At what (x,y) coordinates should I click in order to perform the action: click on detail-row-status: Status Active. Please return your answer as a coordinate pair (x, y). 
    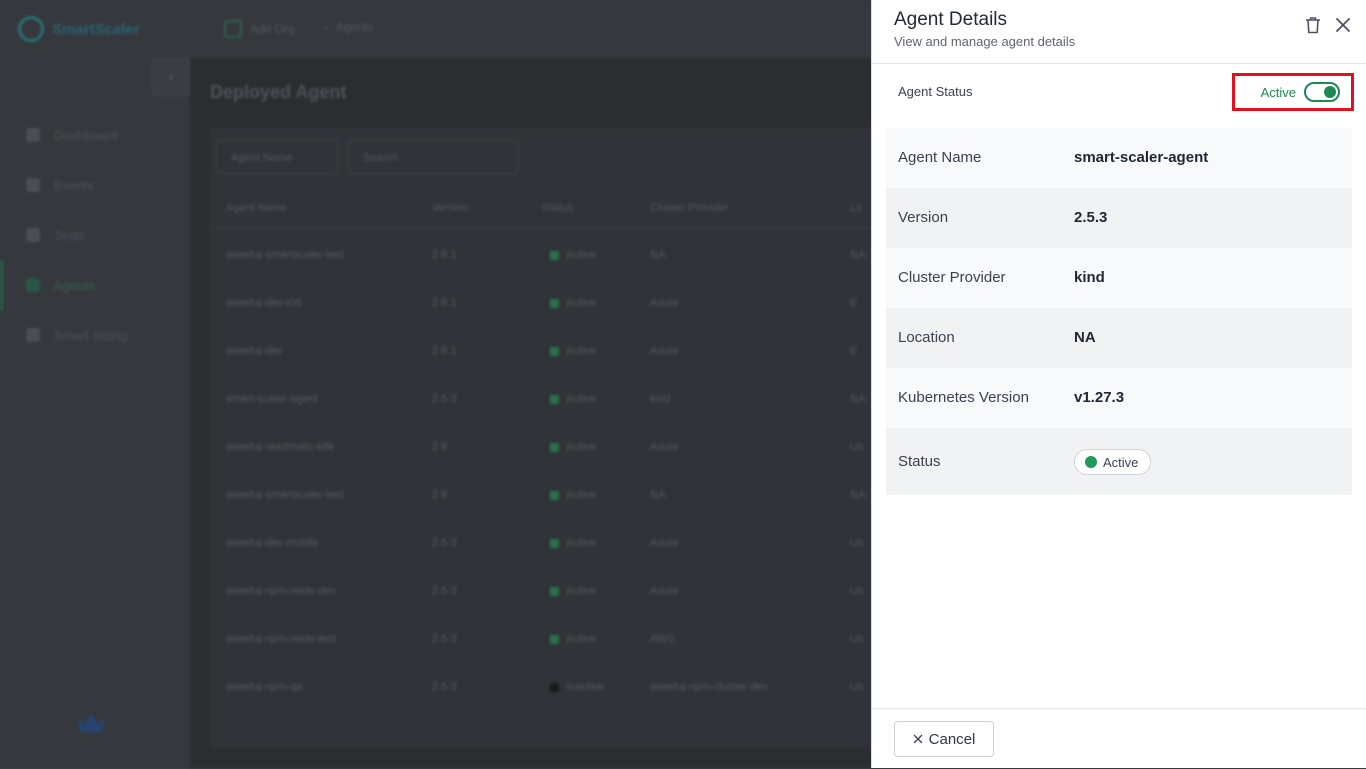
    Looking at the image, I should click on (1119, 461).